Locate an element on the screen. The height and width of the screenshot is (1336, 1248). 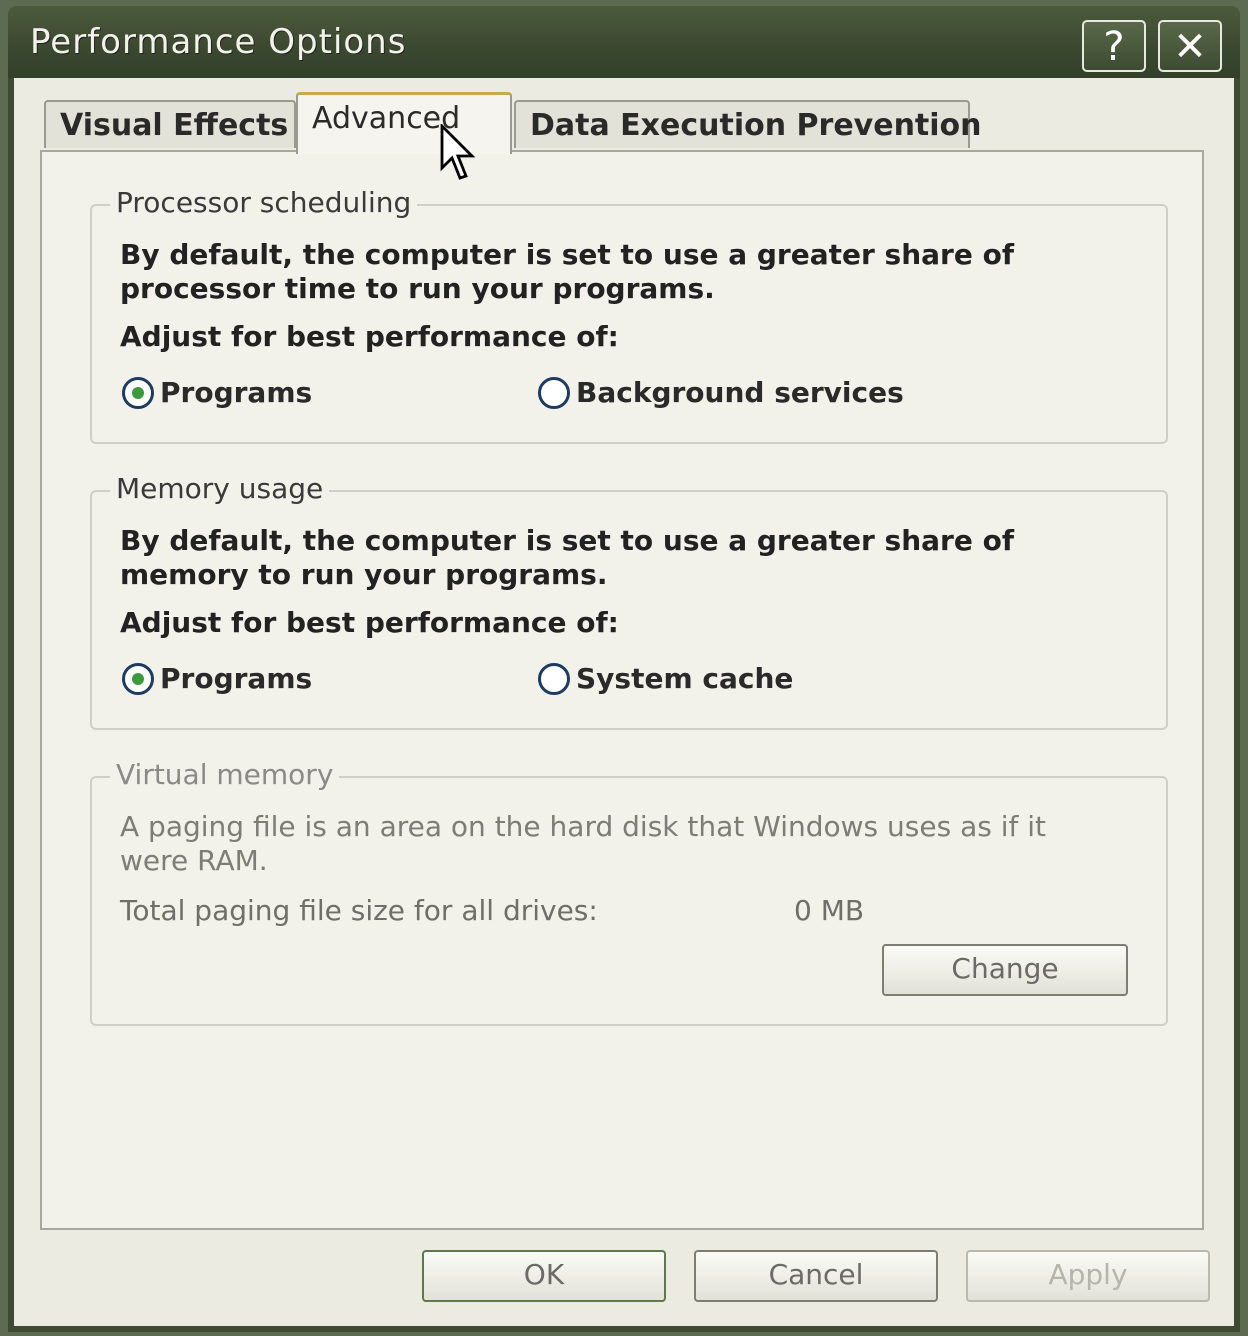
processor-programs-radio: Programs is located at coordinates (217, 392).